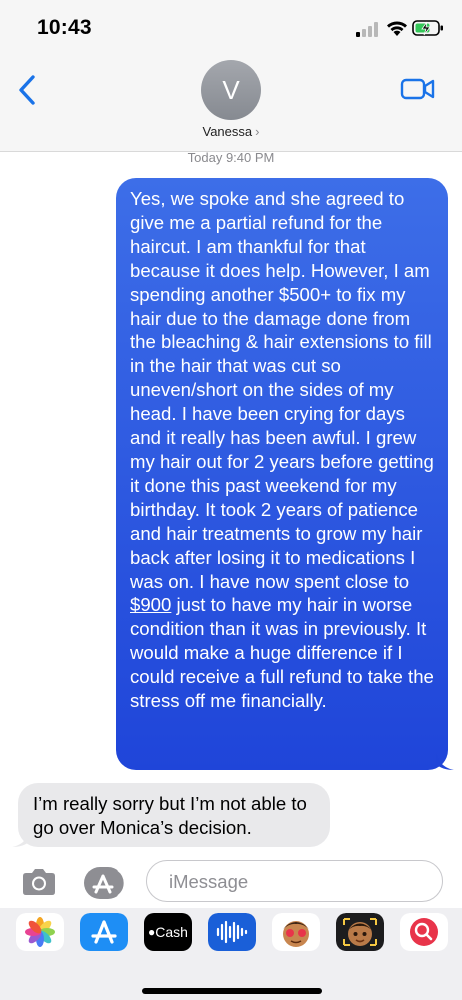 The width and height of the screenshot is (462, 1000). Describe the element at coordinates (104, 932) in the screenshot. I see `app-store-icon` at that location.